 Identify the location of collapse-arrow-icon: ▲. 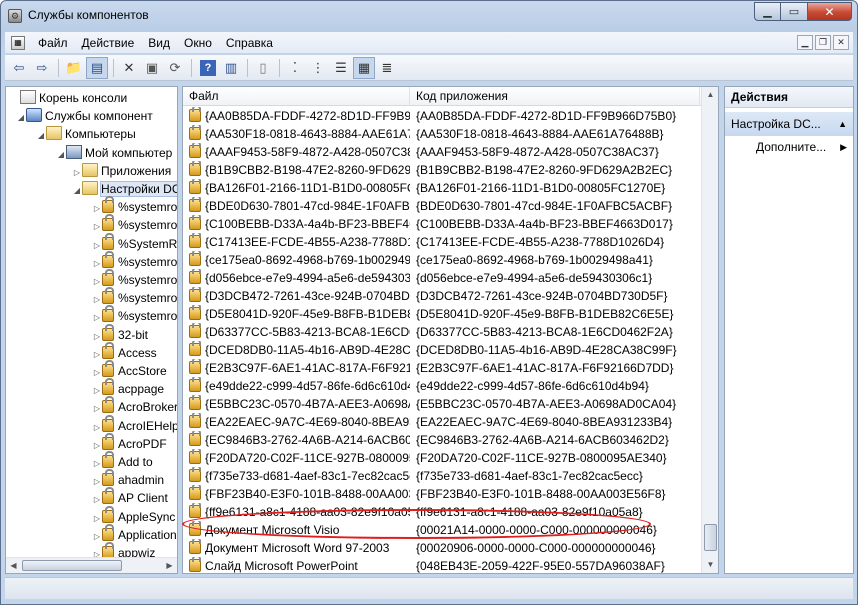
(845, 124).